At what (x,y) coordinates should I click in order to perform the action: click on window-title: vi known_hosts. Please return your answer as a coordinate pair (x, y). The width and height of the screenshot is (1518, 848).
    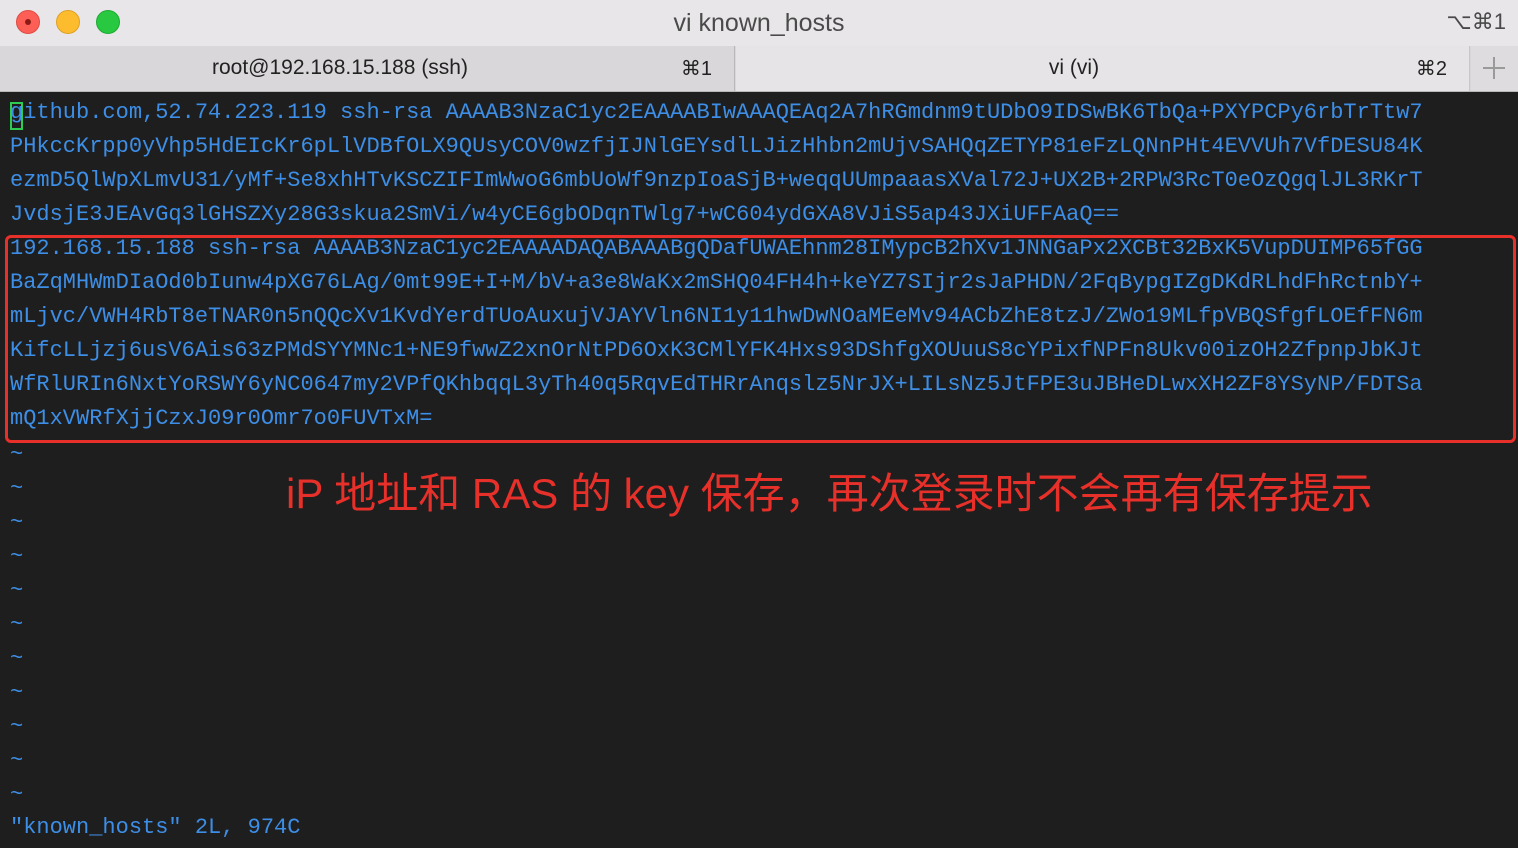
    Looking at the image, I should click on (759, 23).